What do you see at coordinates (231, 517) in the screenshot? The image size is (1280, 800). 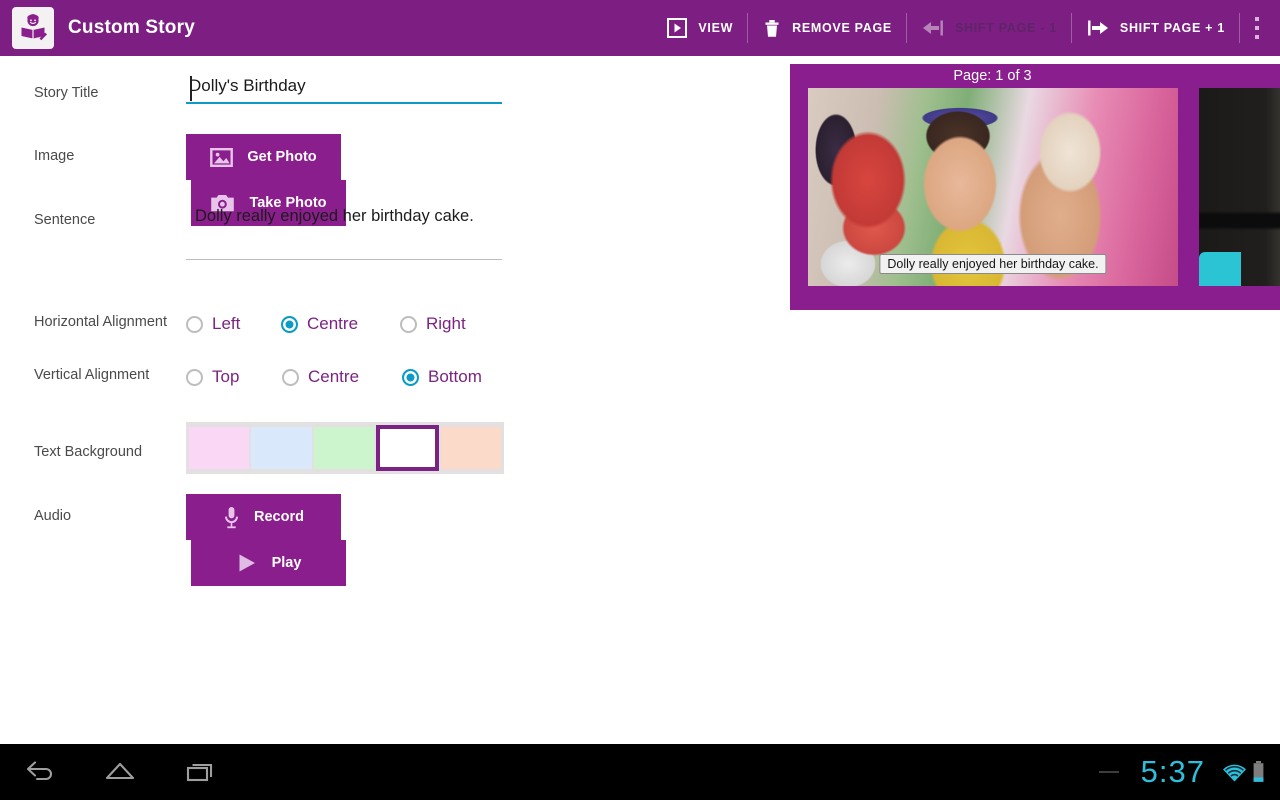 I see `microphone-icon` at bounding box center [231, 517].